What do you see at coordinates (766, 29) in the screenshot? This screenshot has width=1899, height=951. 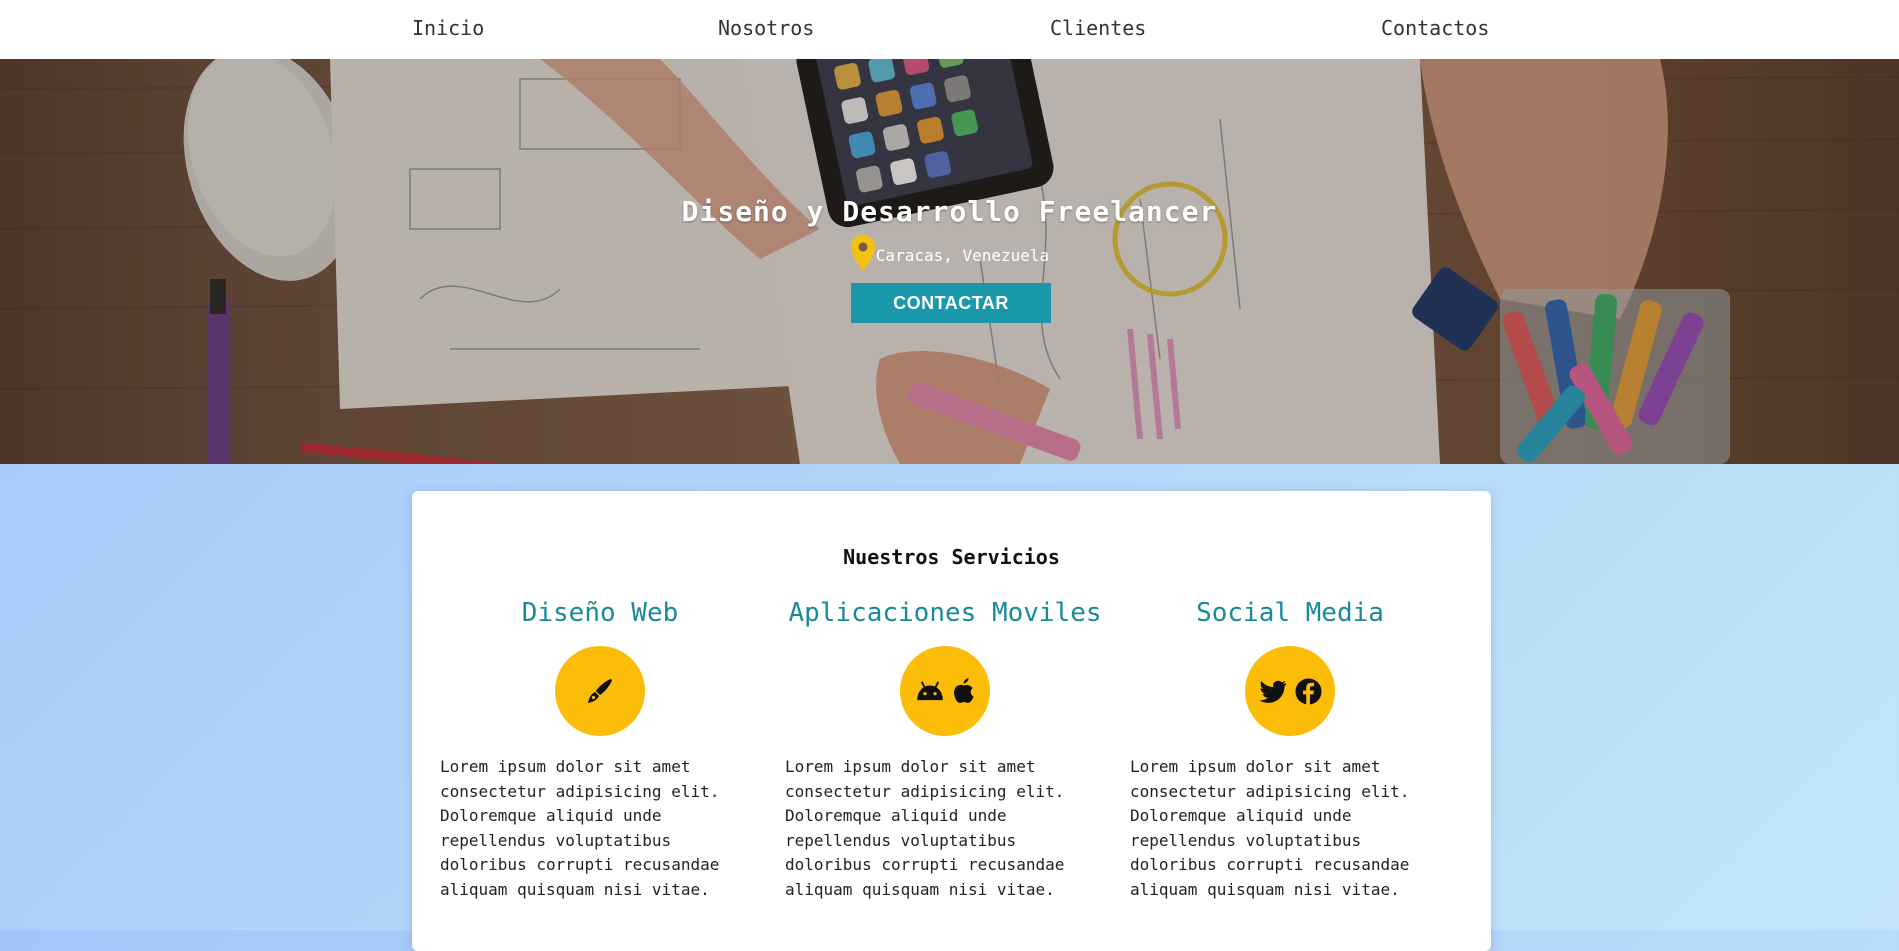 I see `nav-link-nosotros: Nosotros` at bounding box center [766, 29].